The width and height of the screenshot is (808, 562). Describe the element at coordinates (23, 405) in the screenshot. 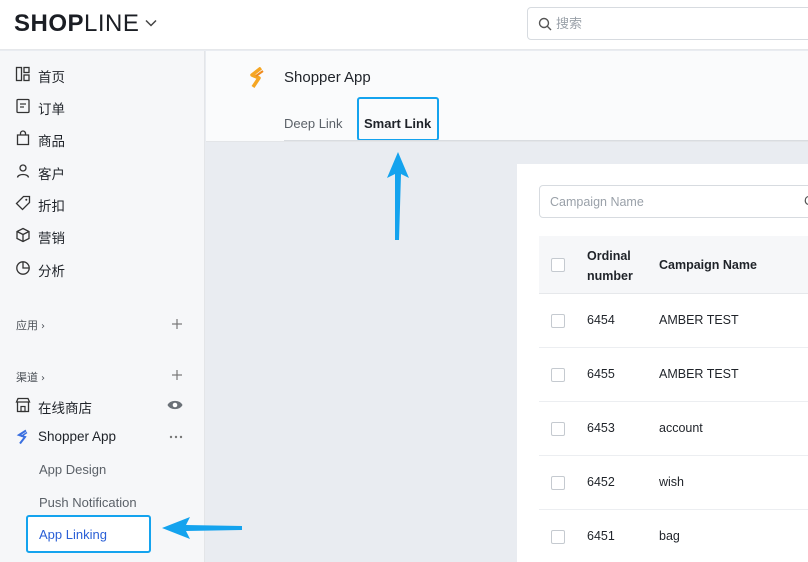

I see `store-icon` at that location.